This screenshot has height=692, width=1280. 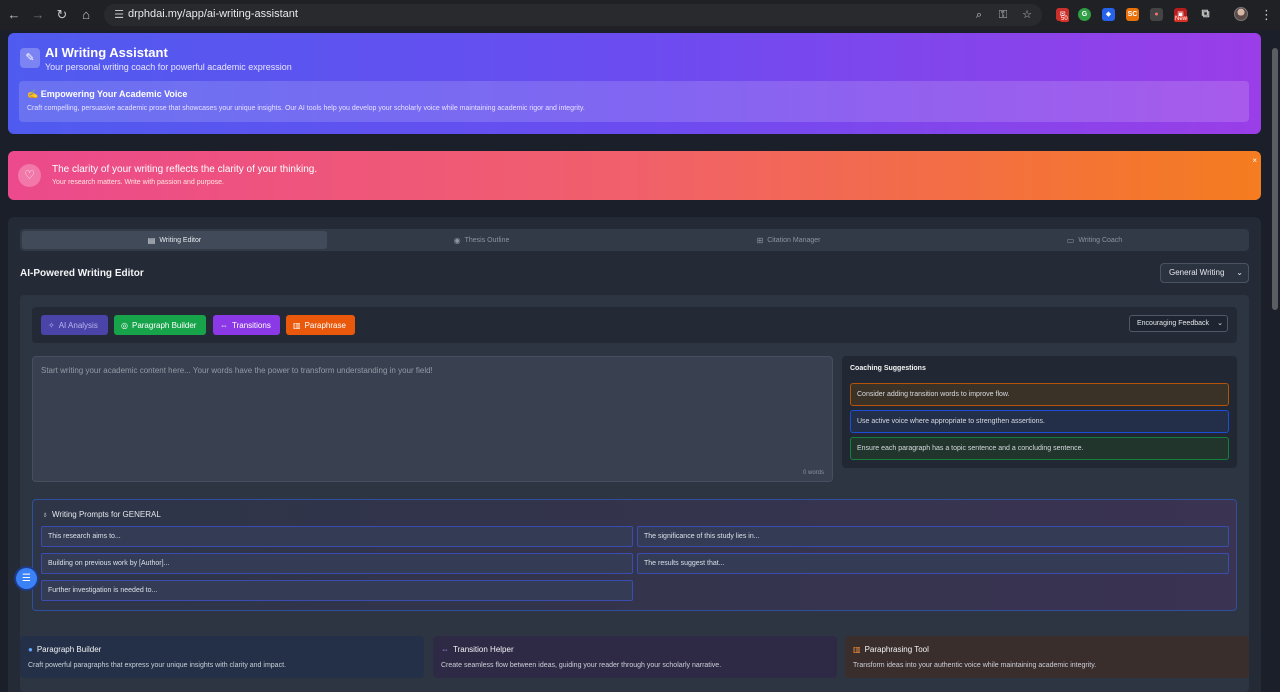 What do you see at coordinates (180, 240) in the screenshot?
I see `tab-label: Writing Editor` at bounding box center [180, 240].